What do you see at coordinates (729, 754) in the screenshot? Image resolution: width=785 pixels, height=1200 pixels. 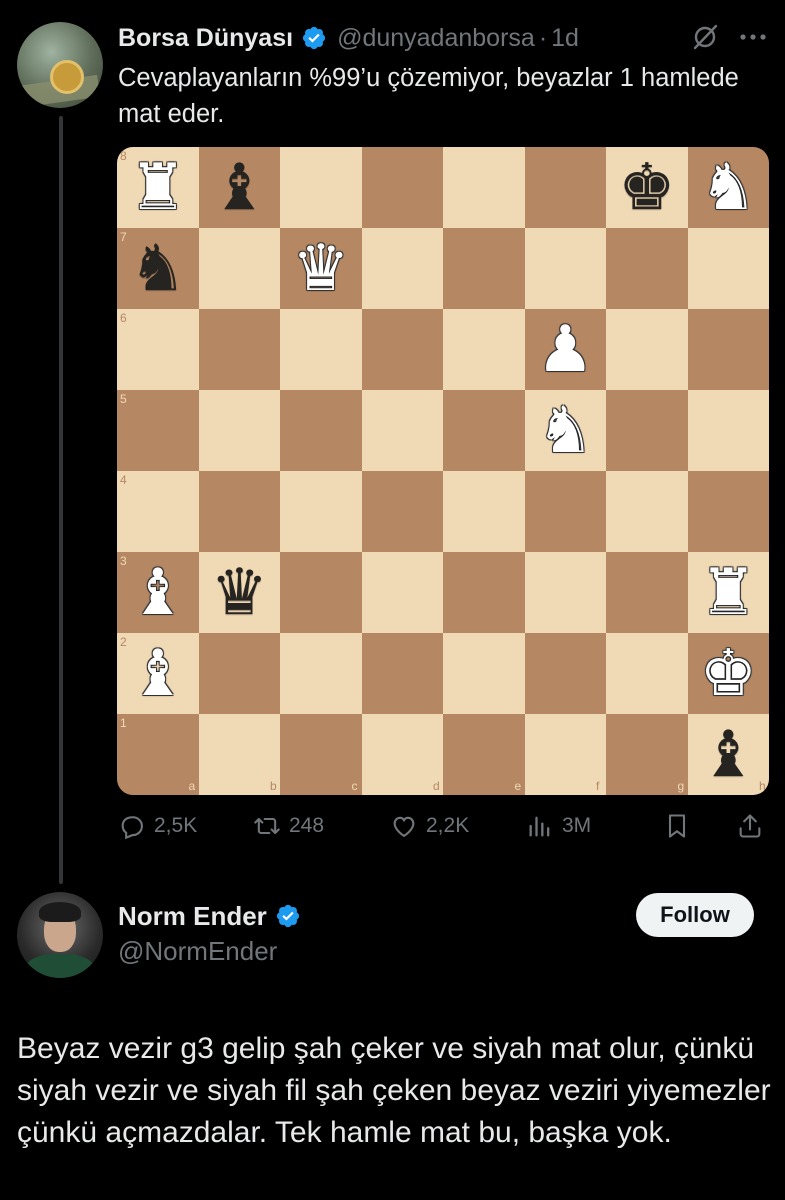 I see `black-bishop-h1: ♝` at bounding box center [729, 754].